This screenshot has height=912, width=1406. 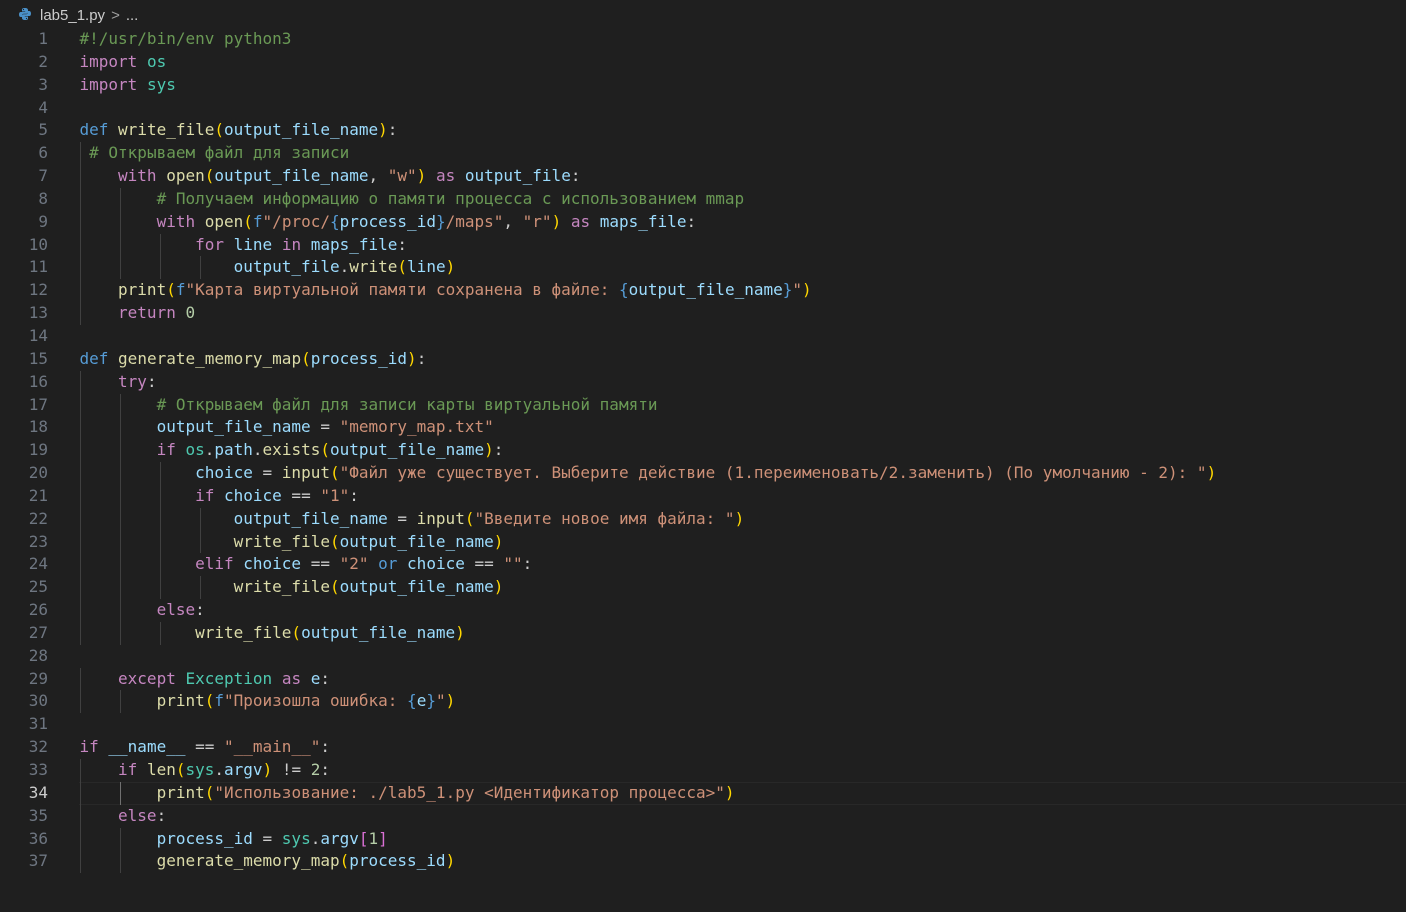 What do you see at coordinates (43, 198) in the screenshot?
I see `line-number: 8` at bounding box center [43, 198].